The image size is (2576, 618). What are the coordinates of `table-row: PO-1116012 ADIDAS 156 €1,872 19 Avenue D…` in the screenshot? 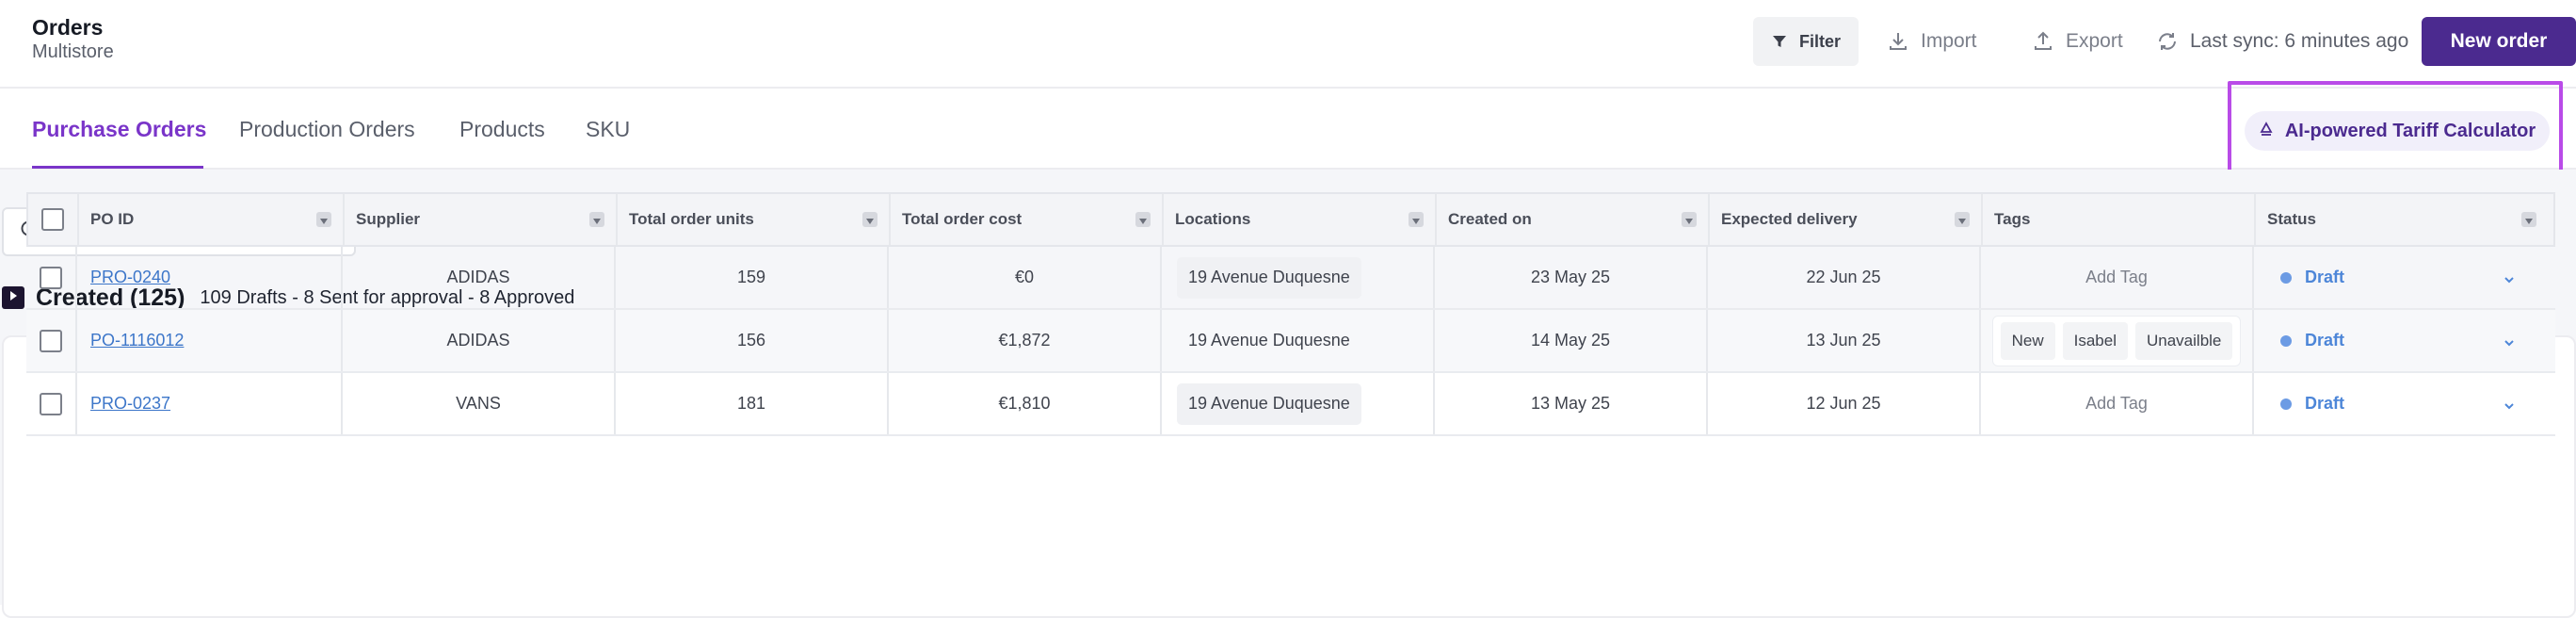 It's located at (1290, 341).